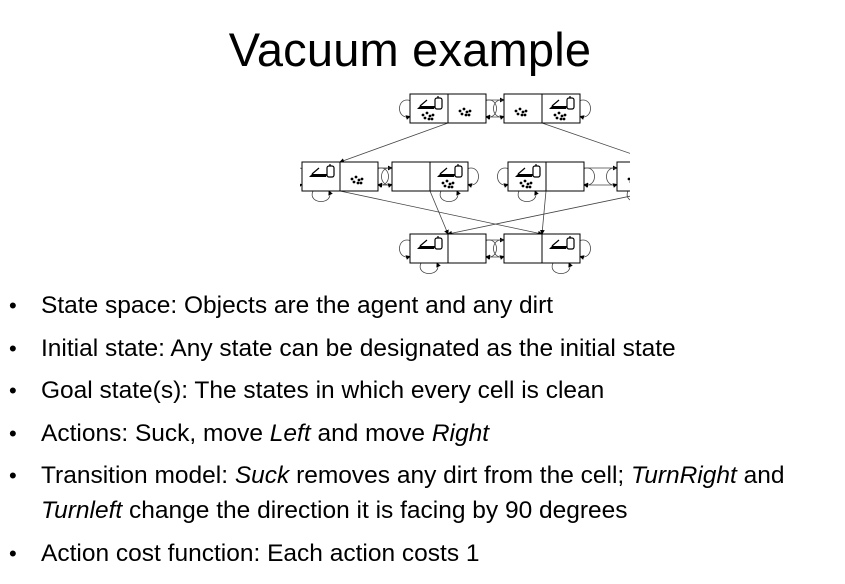  I want to click on bullet-emphasis: Suck, so click(262, 475).